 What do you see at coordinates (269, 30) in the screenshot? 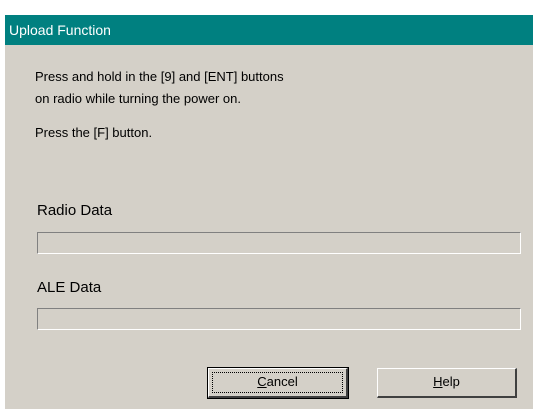
I see `dialog-title-bar: Upload Function` at bounding box center [269, 30].